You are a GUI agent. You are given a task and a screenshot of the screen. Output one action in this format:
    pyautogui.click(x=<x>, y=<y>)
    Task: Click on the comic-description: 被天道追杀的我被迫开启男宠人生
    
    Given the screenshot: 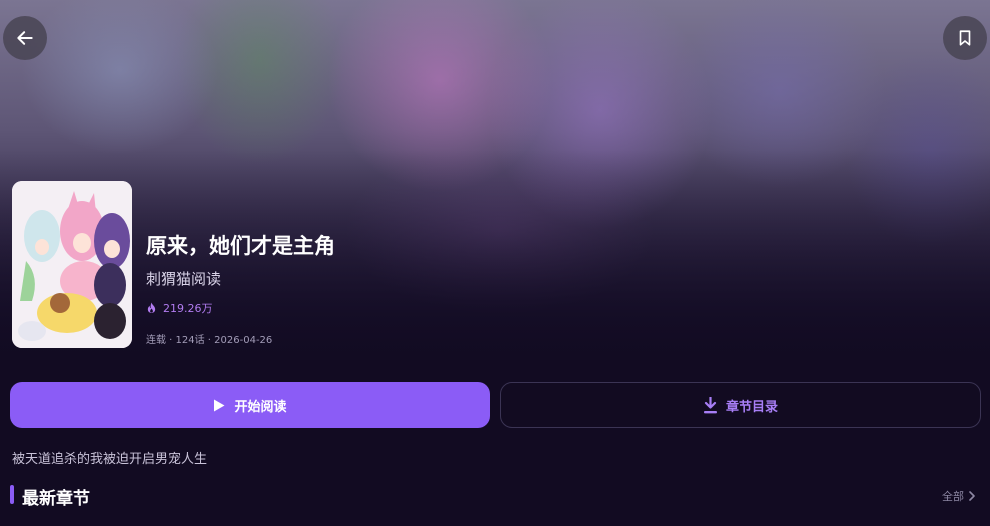 What is the action you would take?
    pyautogui.click(x=110, y=459)
    